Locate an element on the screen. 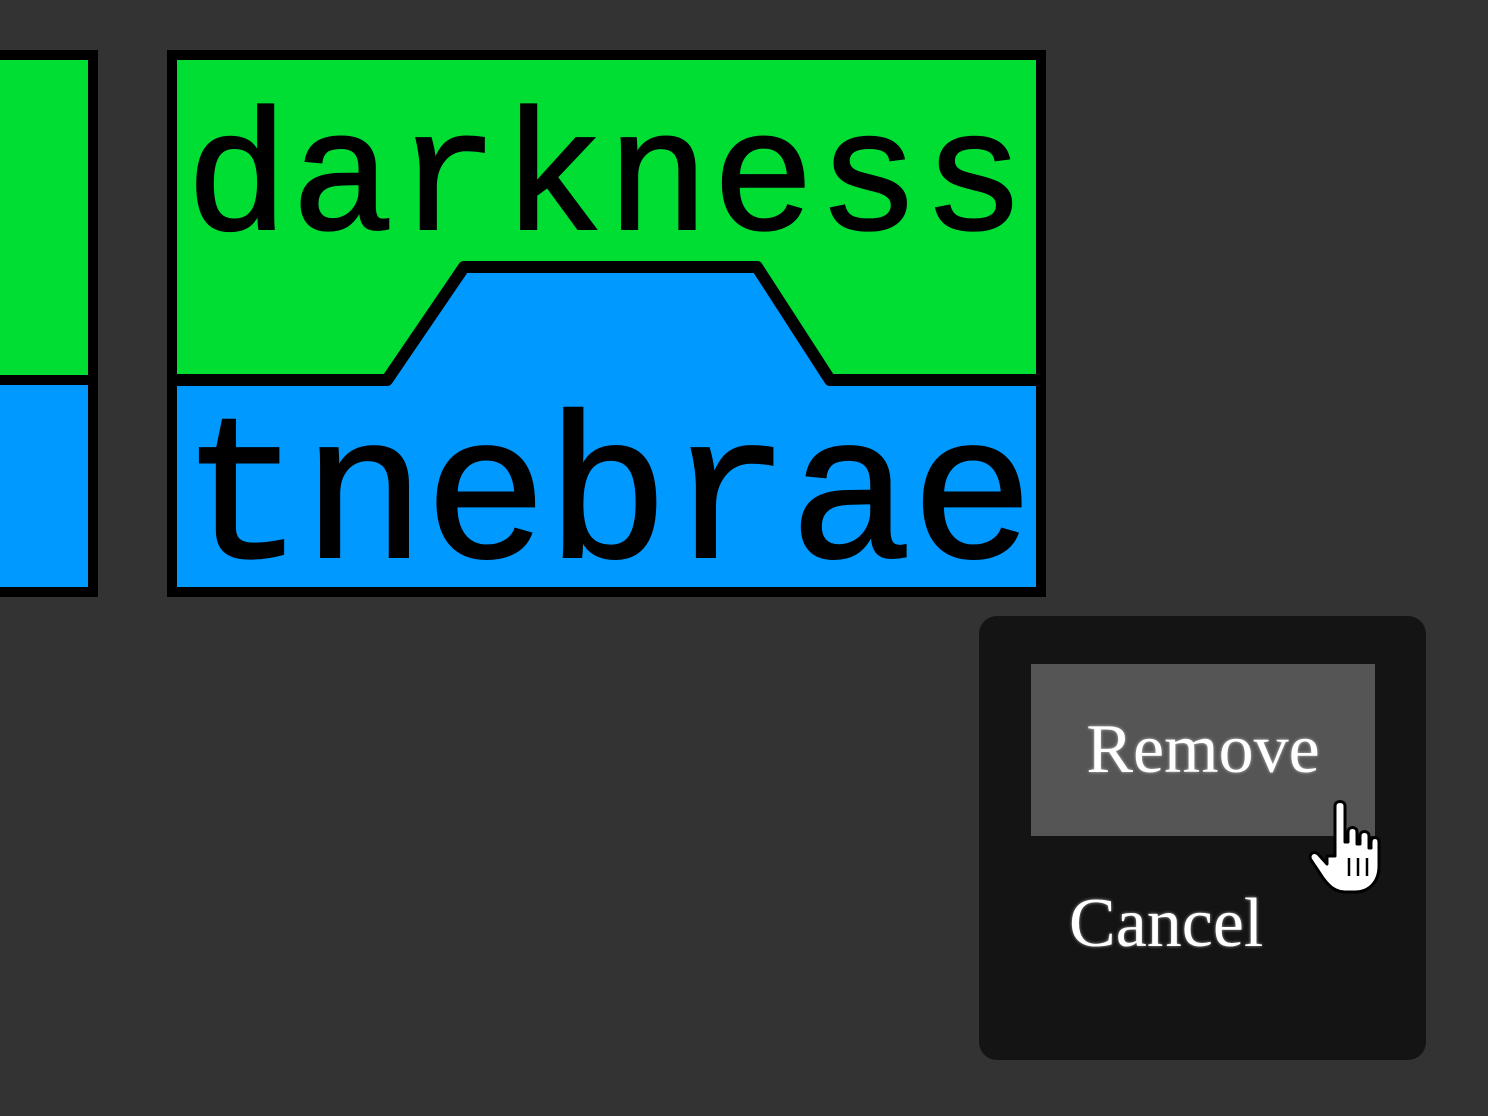 This screenshot has width=1488, height=1116. card-bottom-word: tnebrae is located at coordinates (607, 491).